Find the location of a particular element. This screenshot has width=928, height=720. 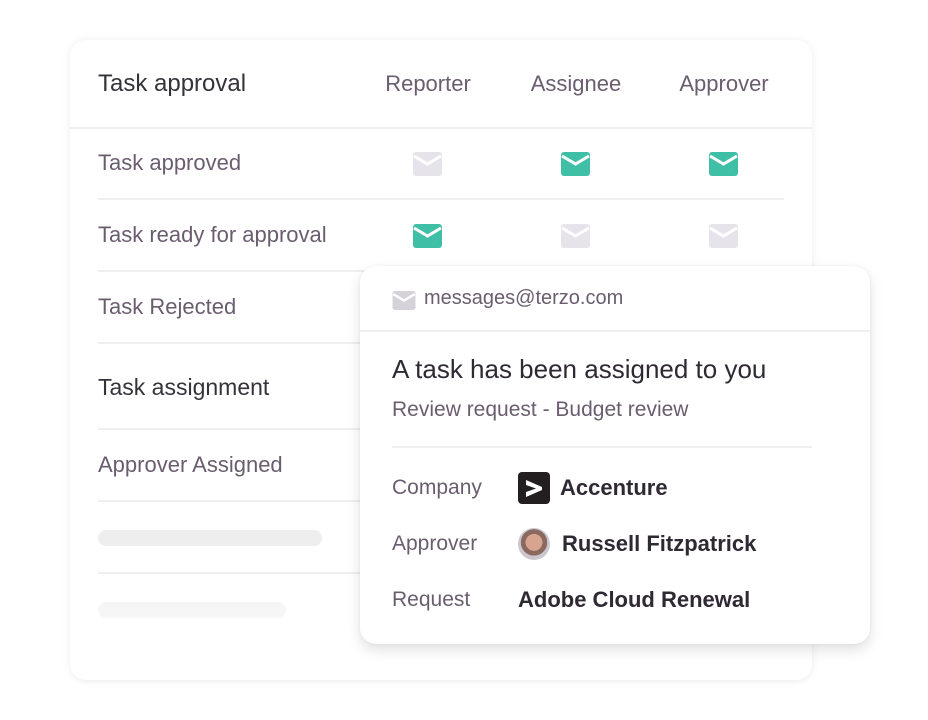

field-label-approver: Approver is located at coordinates (435, 543).